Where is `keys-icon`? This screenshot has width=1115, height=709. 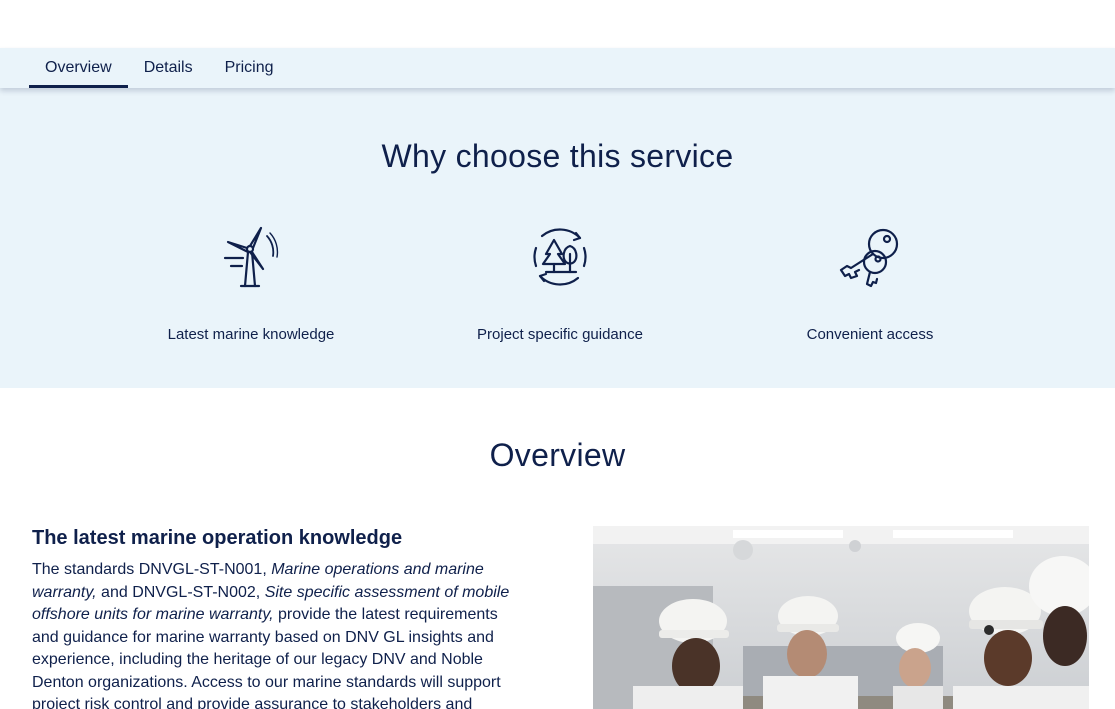 keys-icon is located at coordinates (869, 258).